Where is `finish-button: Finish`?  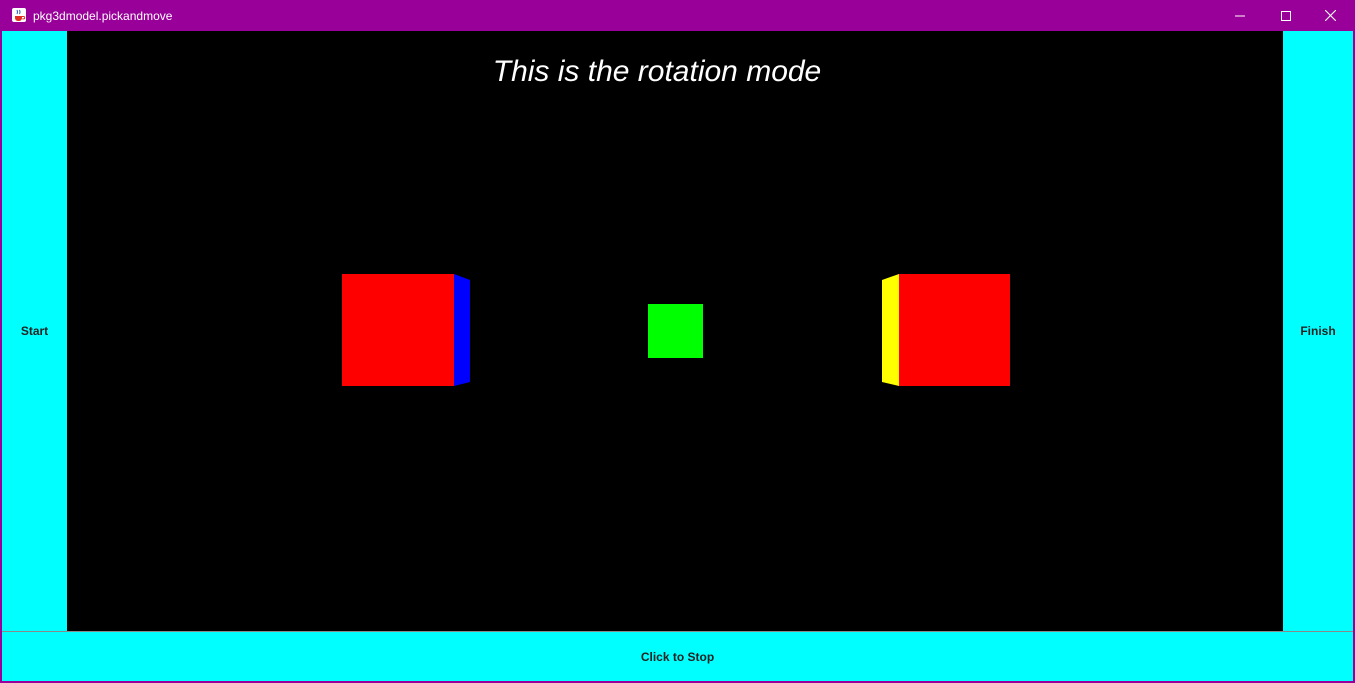
finish-button: Finish is located at coordinates (1318, 331).